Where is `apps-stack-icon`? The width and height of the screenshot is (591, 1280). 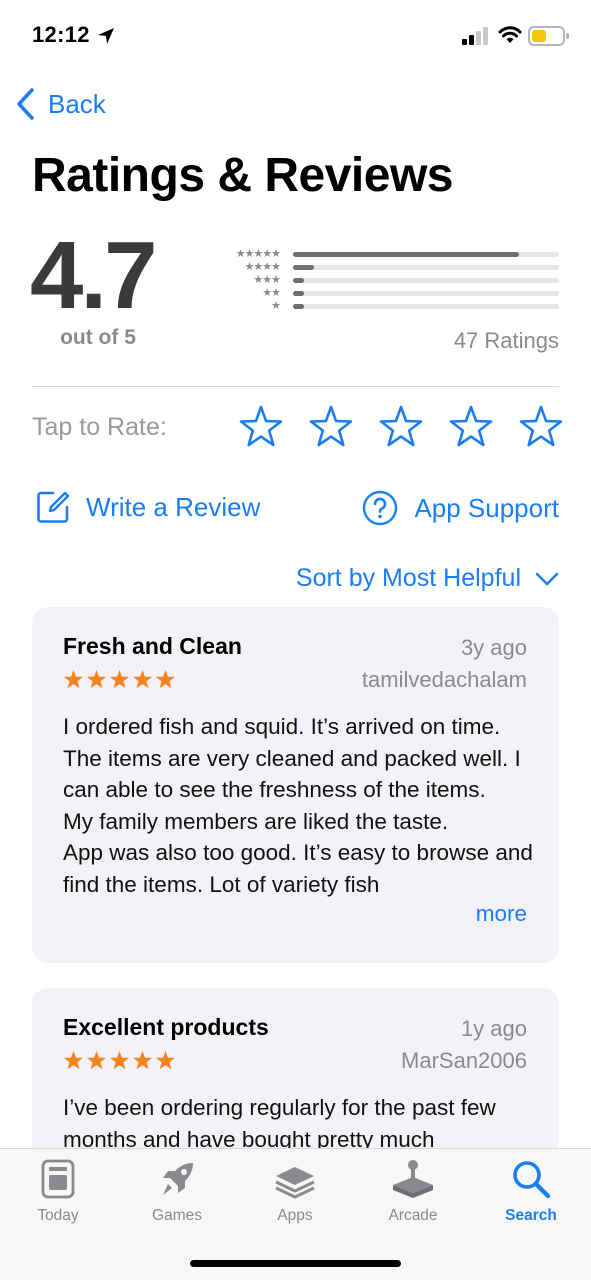
apps-stack-icon is located at coordinates (295, 1183).